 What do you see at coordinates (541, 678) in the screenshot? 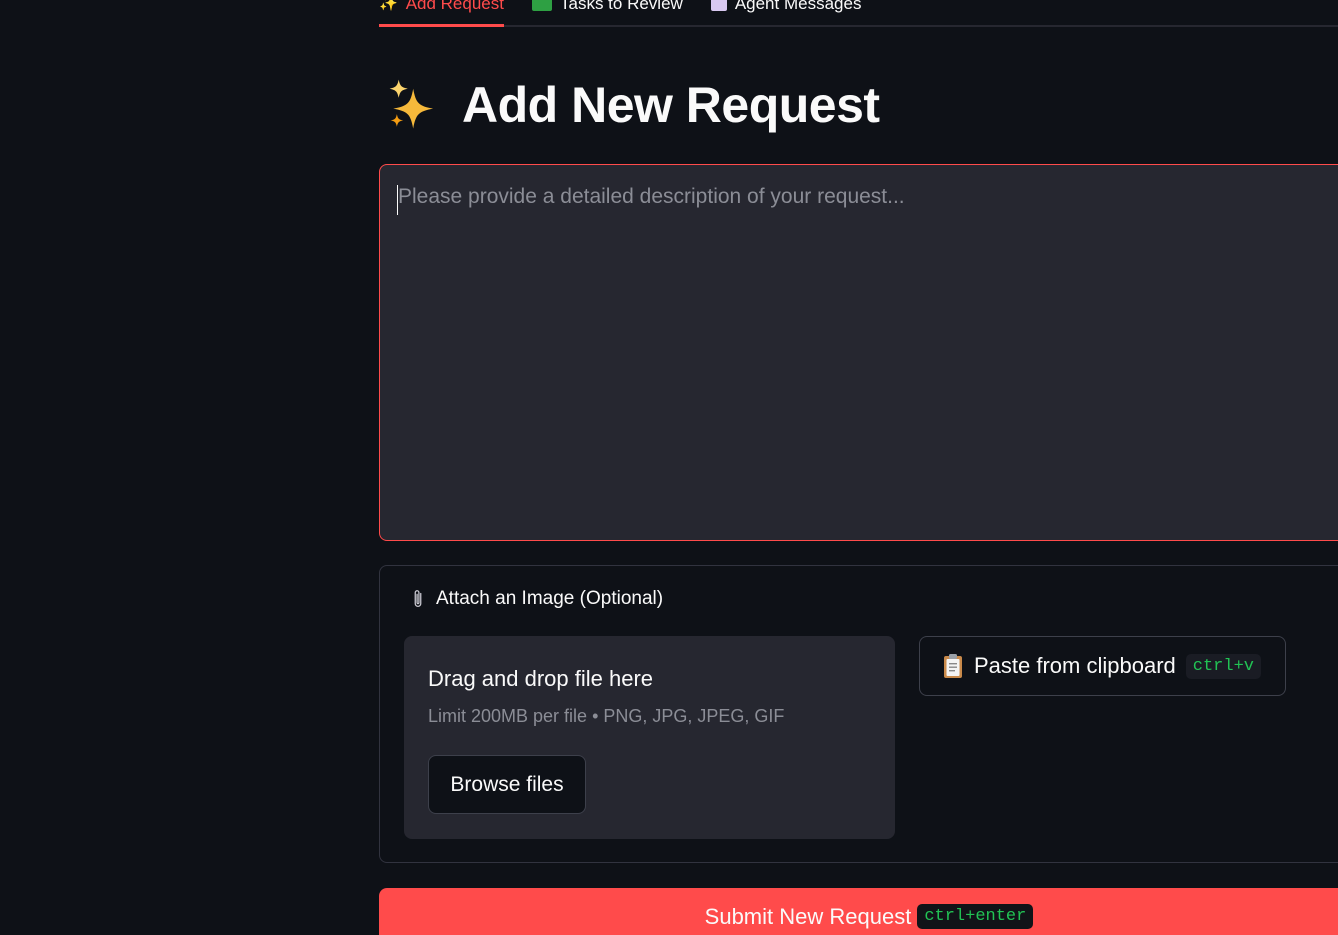
I see `dropzone-title: Drag and drop file here` at bounding box center [541, 678].